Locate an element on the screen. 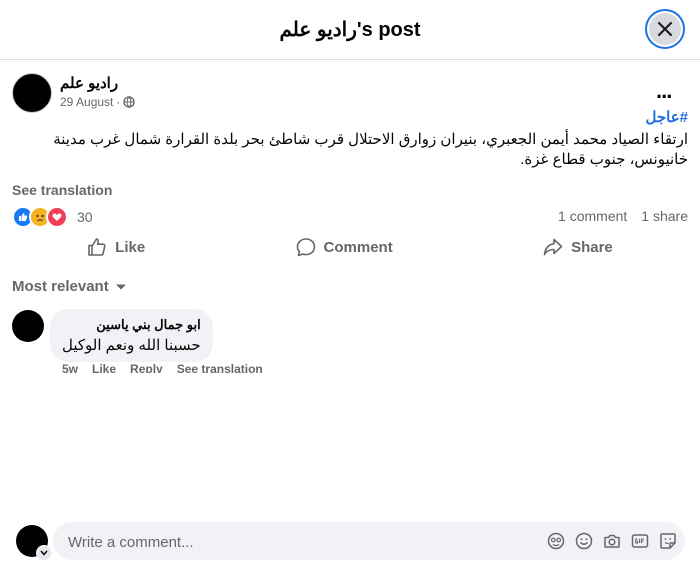 The width and height of the screenshot is (700, 577). comment-input is located at coordinates (298, 542).